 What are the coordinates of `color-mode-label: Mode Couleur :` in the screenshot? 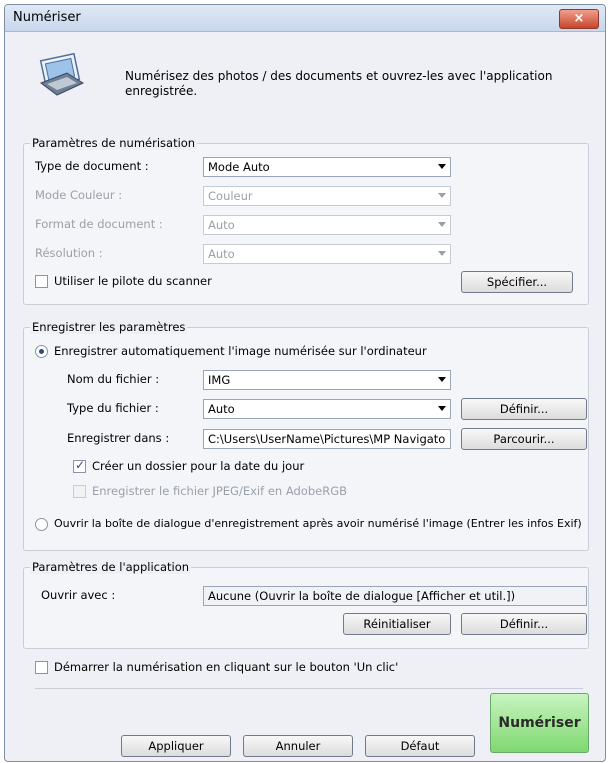 It's located at (79, 195).